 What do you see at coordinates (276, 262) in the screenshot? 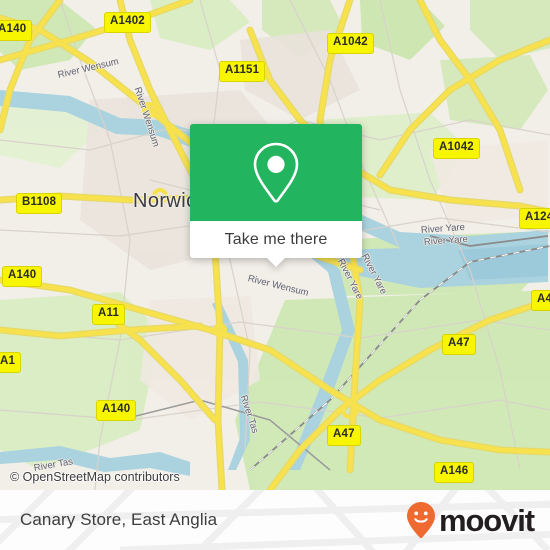
I see `callout-pointer` at bounding box center [276, 262].